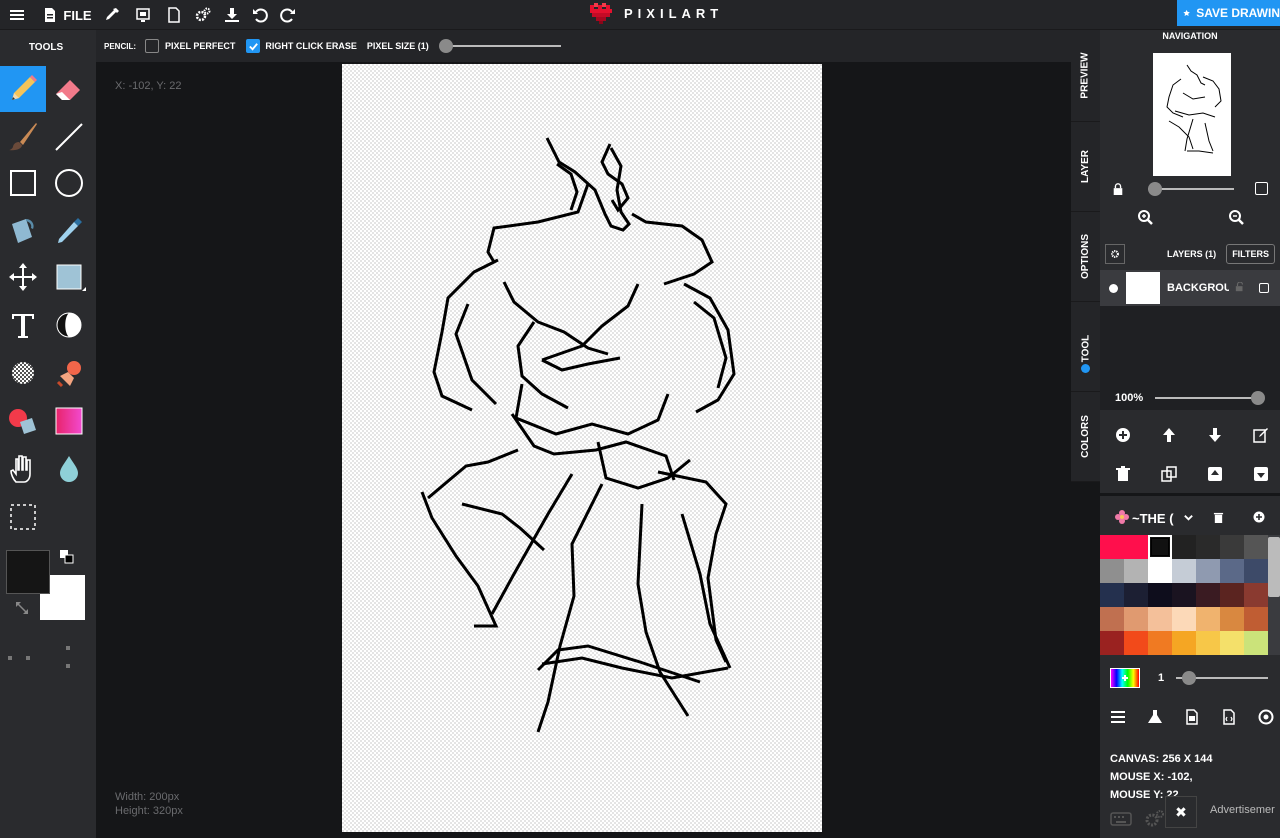 The width and height of the screenshot is (1280, 838). What do you see at coordinates (1188, 518) in the screenshot?
I see `palette-dropdown-icon` at bounding box center [1188, 518].